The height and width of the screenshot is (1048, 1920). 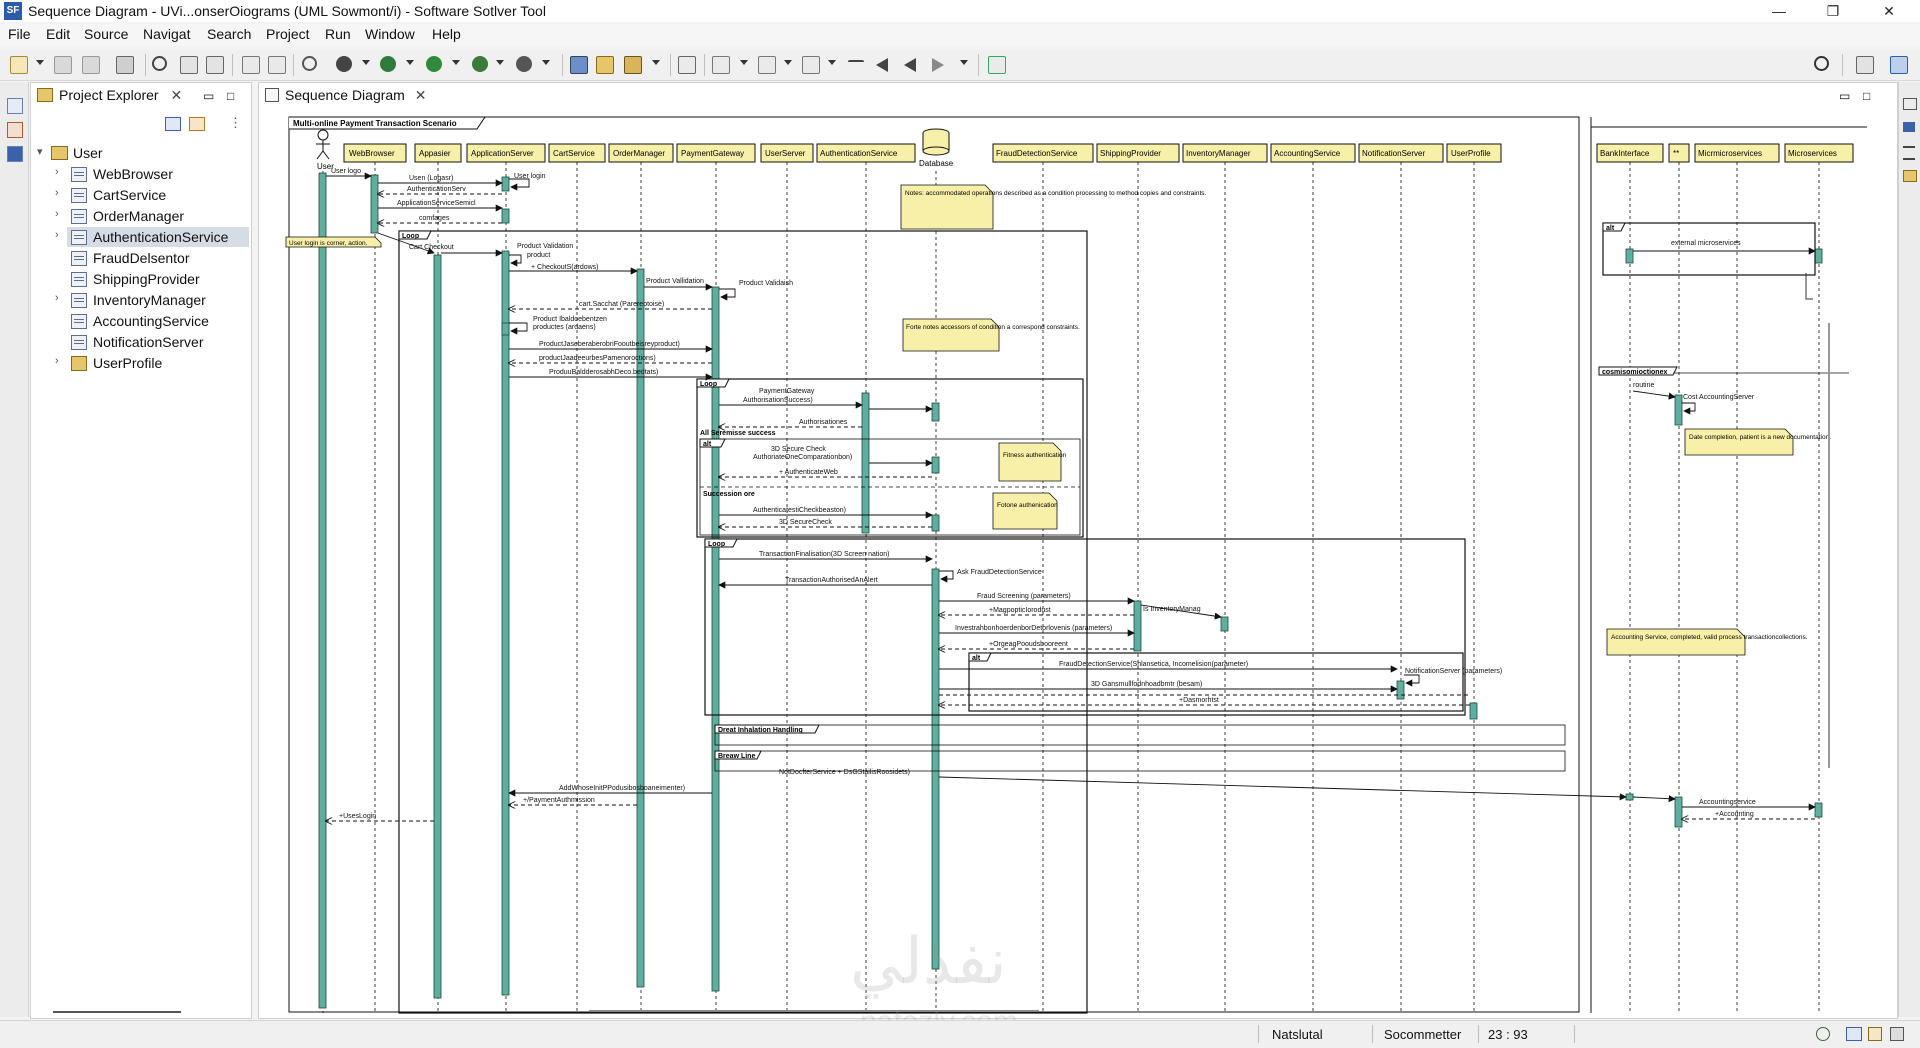 What do you see at coordinates (333, 242) in the screenshot?
I see `note-user-login: User login is corner, action.` at bounding box center [333, 242].